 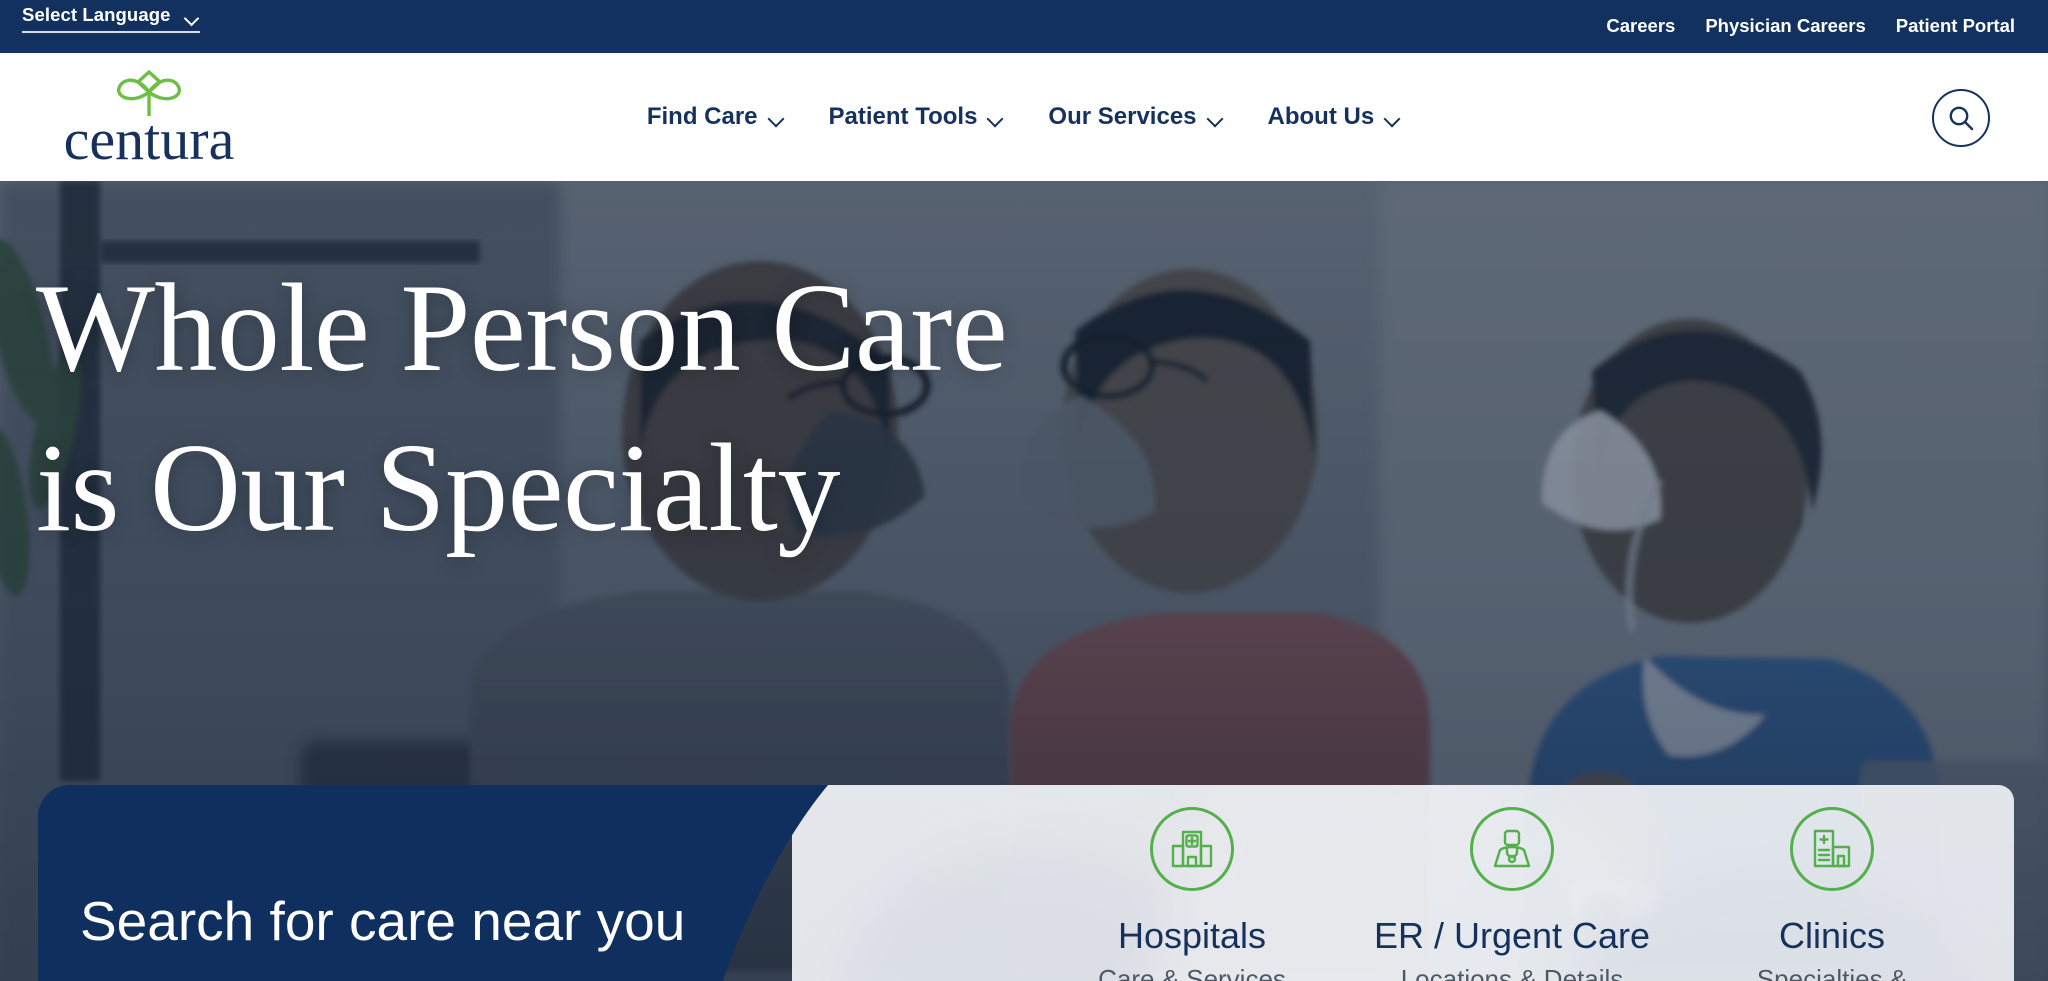 I want to click on tile-subtitle: Care & Services, so click(x=1192, y=972).